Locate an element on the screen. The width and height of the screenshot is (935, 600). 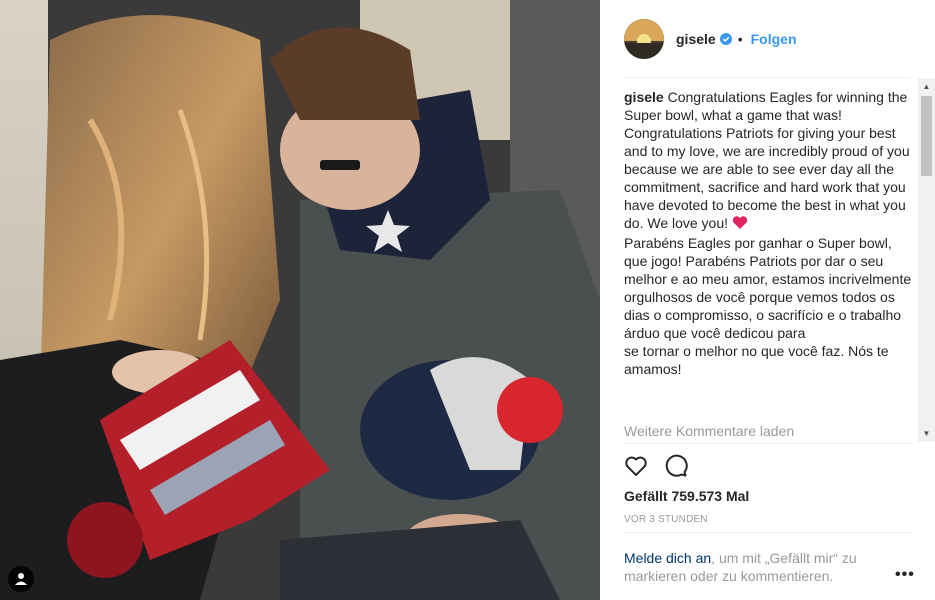
red-heart-emoji-icon is located at coordinates (740, 224).